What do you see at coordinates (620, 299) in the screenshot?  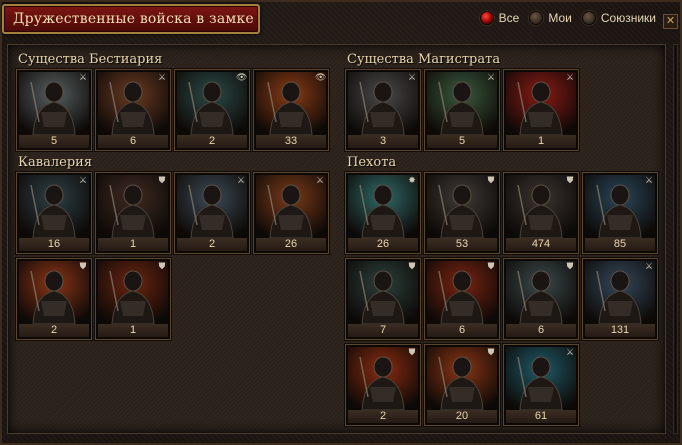 I see `unit-card: ⚔ 131` at bounding box center [620, 299].